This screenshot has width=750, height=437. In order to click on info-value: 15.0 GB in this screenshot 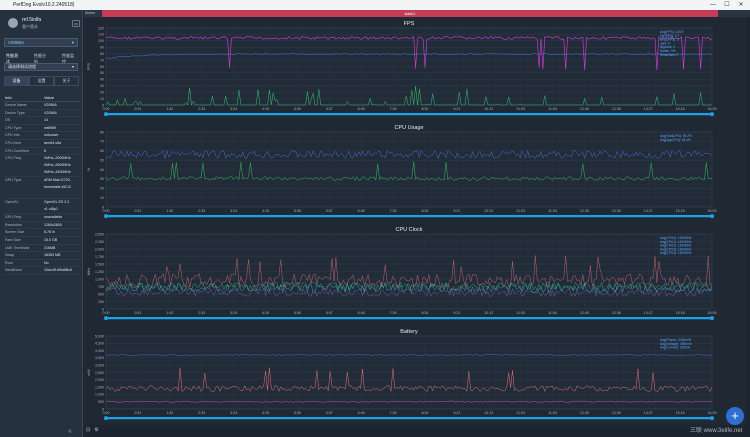, I will do `click(51, 239)`.